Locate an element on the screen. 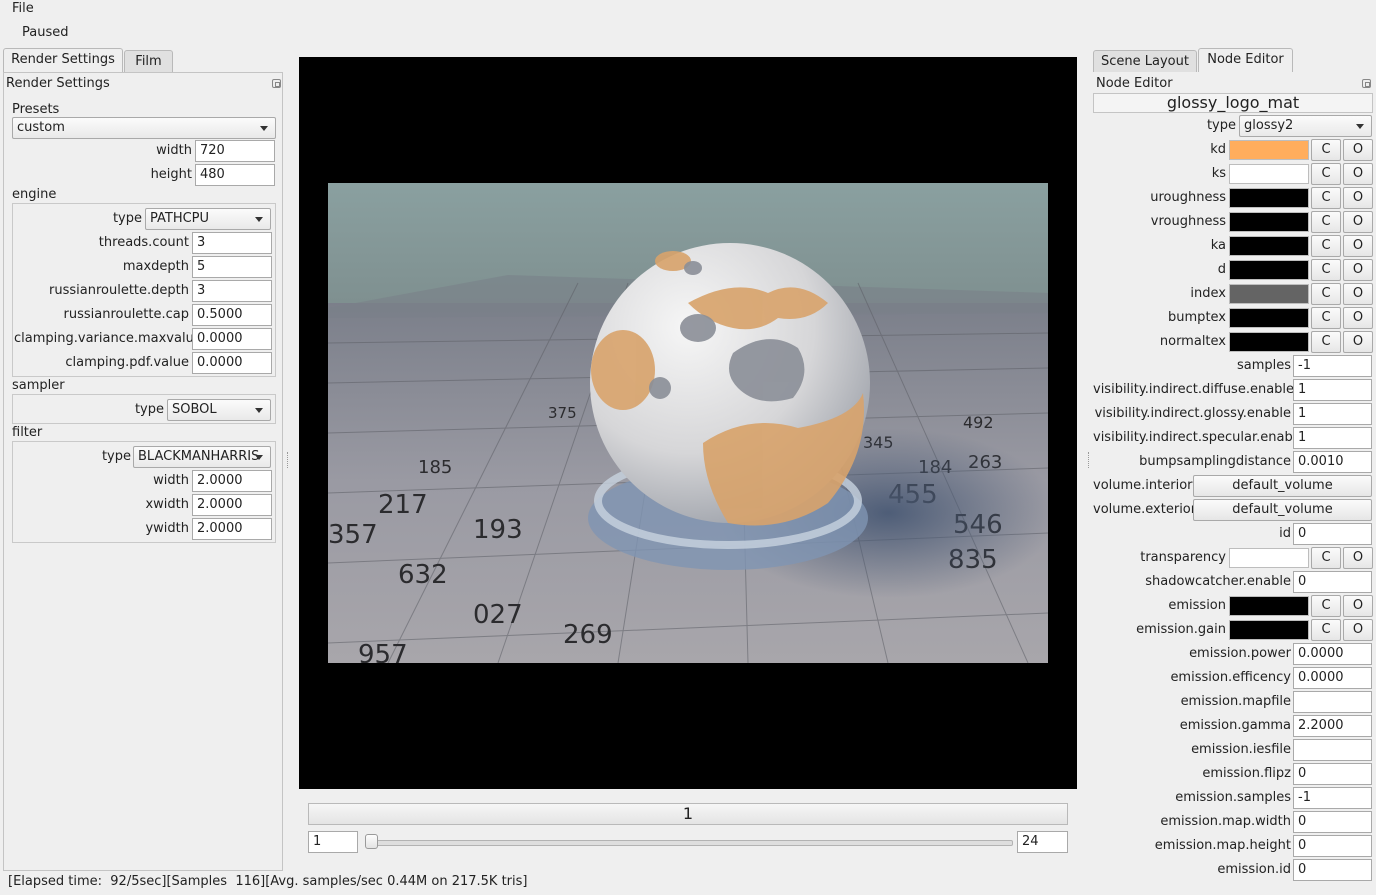  bumptex-color-swatch is located at coordinates (1269, 318).